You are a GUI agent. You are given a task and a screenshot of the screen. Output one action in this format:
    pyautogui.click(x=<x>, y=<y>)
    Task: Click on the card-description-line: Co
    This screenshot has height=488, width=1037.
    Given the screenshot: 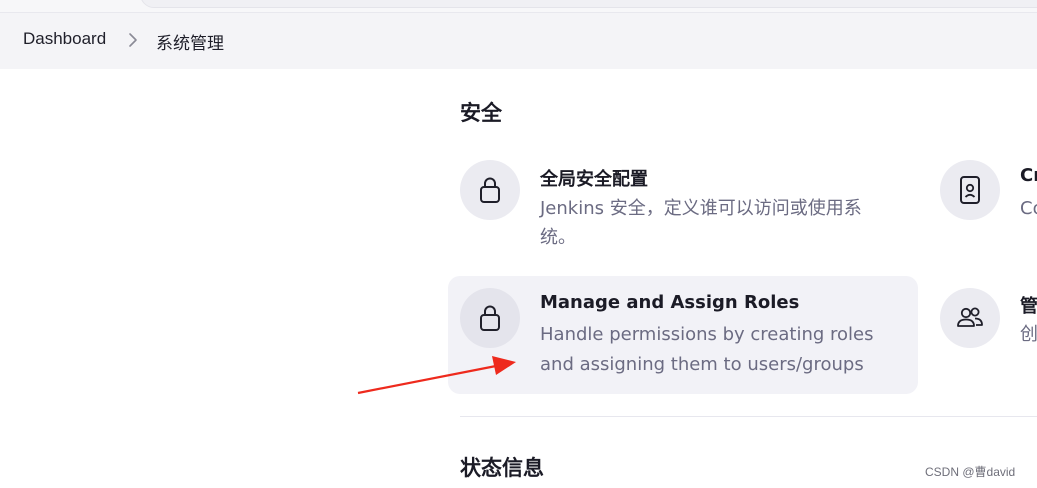 What is the action you would take?
    pyautogui.click(x=1028, y=208)
    